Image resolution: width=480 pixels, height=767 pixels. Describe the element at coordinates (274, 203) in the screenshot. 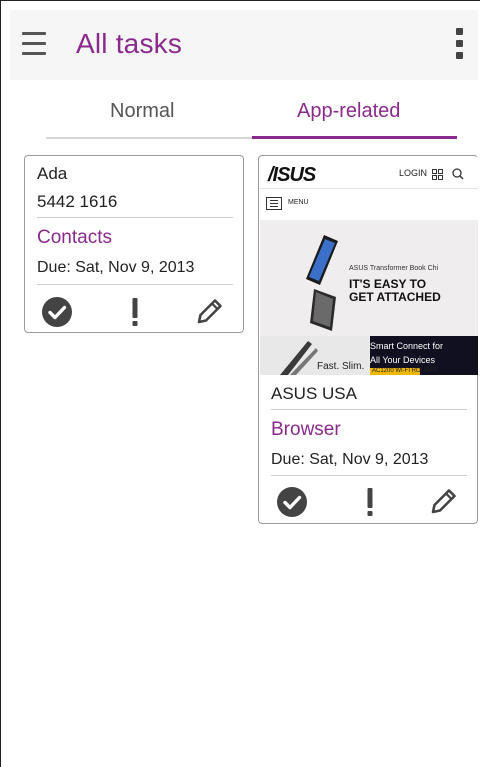

I see `menu-list-icon` at that location.